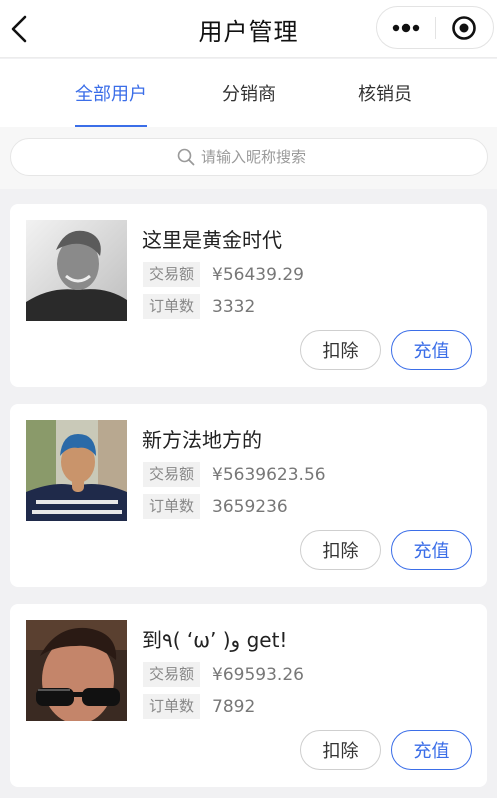  I want to click on close-button, so click(464, 27).